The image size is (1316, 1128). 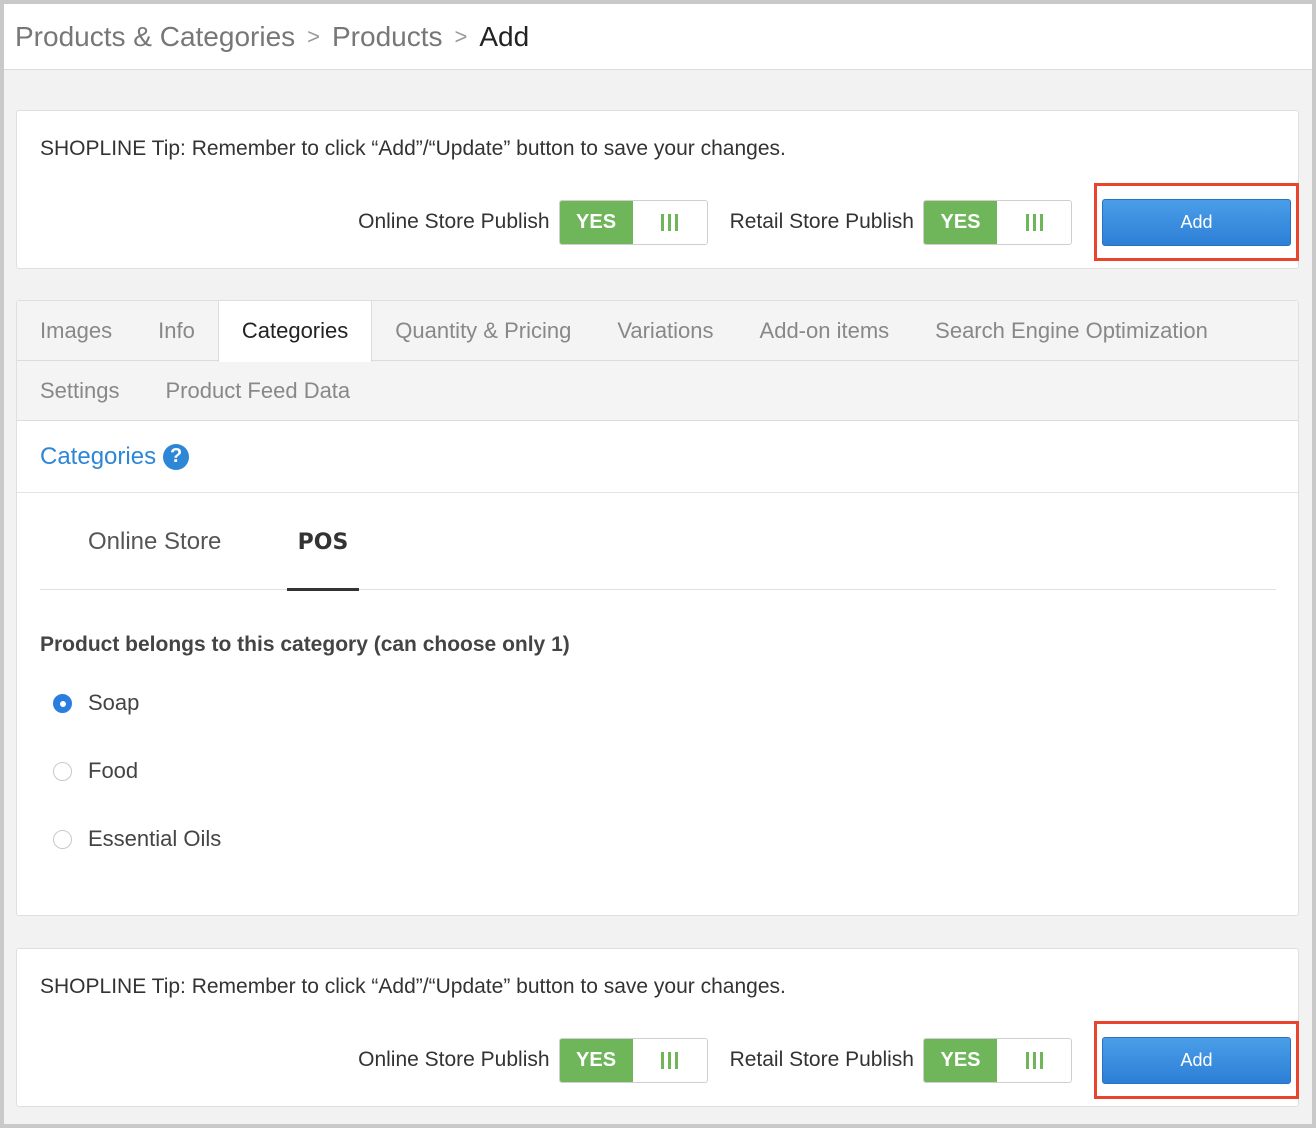 What do you see at coordinates (295, 331) in the screenshot?
I see `tab-categories: Categories` at bounding box center [295, 331].